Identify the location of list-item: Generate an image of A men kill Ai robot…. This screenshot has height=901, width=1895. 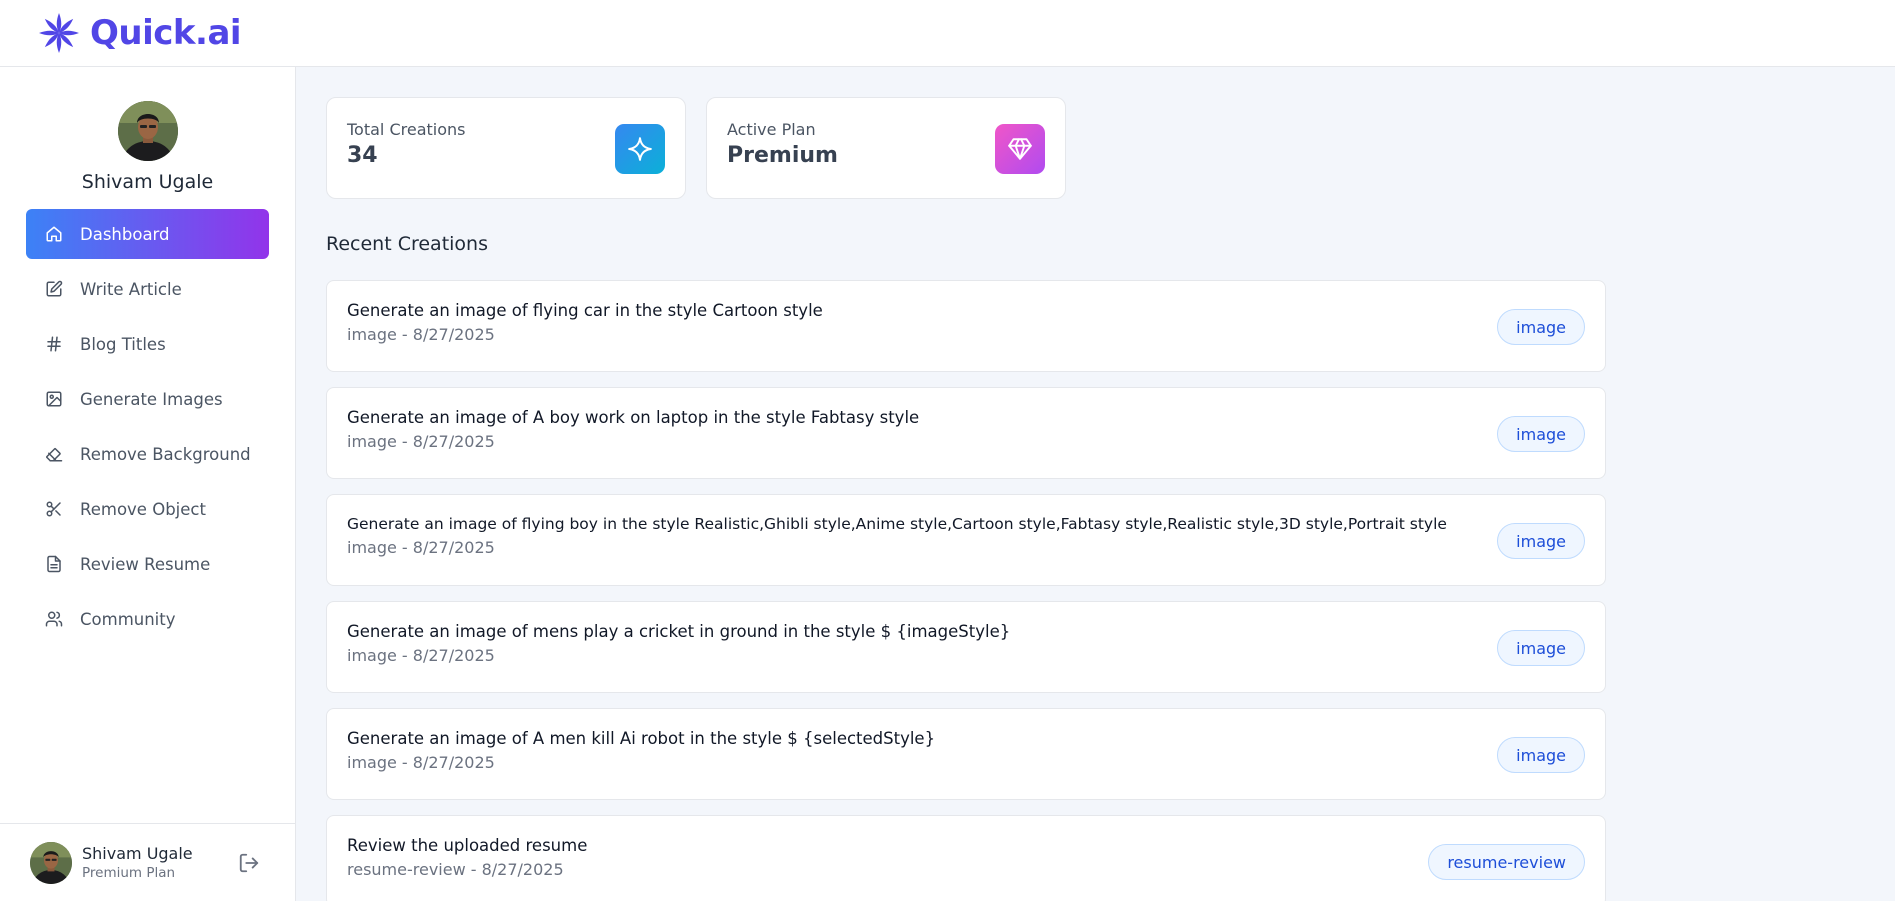
(966, 754).